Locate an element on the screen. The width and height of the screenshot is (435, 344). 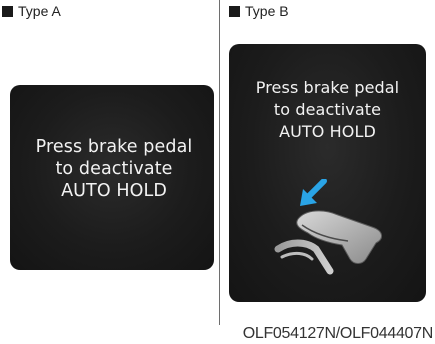
blue-arrow-icon is located at coordinates (313, 192).